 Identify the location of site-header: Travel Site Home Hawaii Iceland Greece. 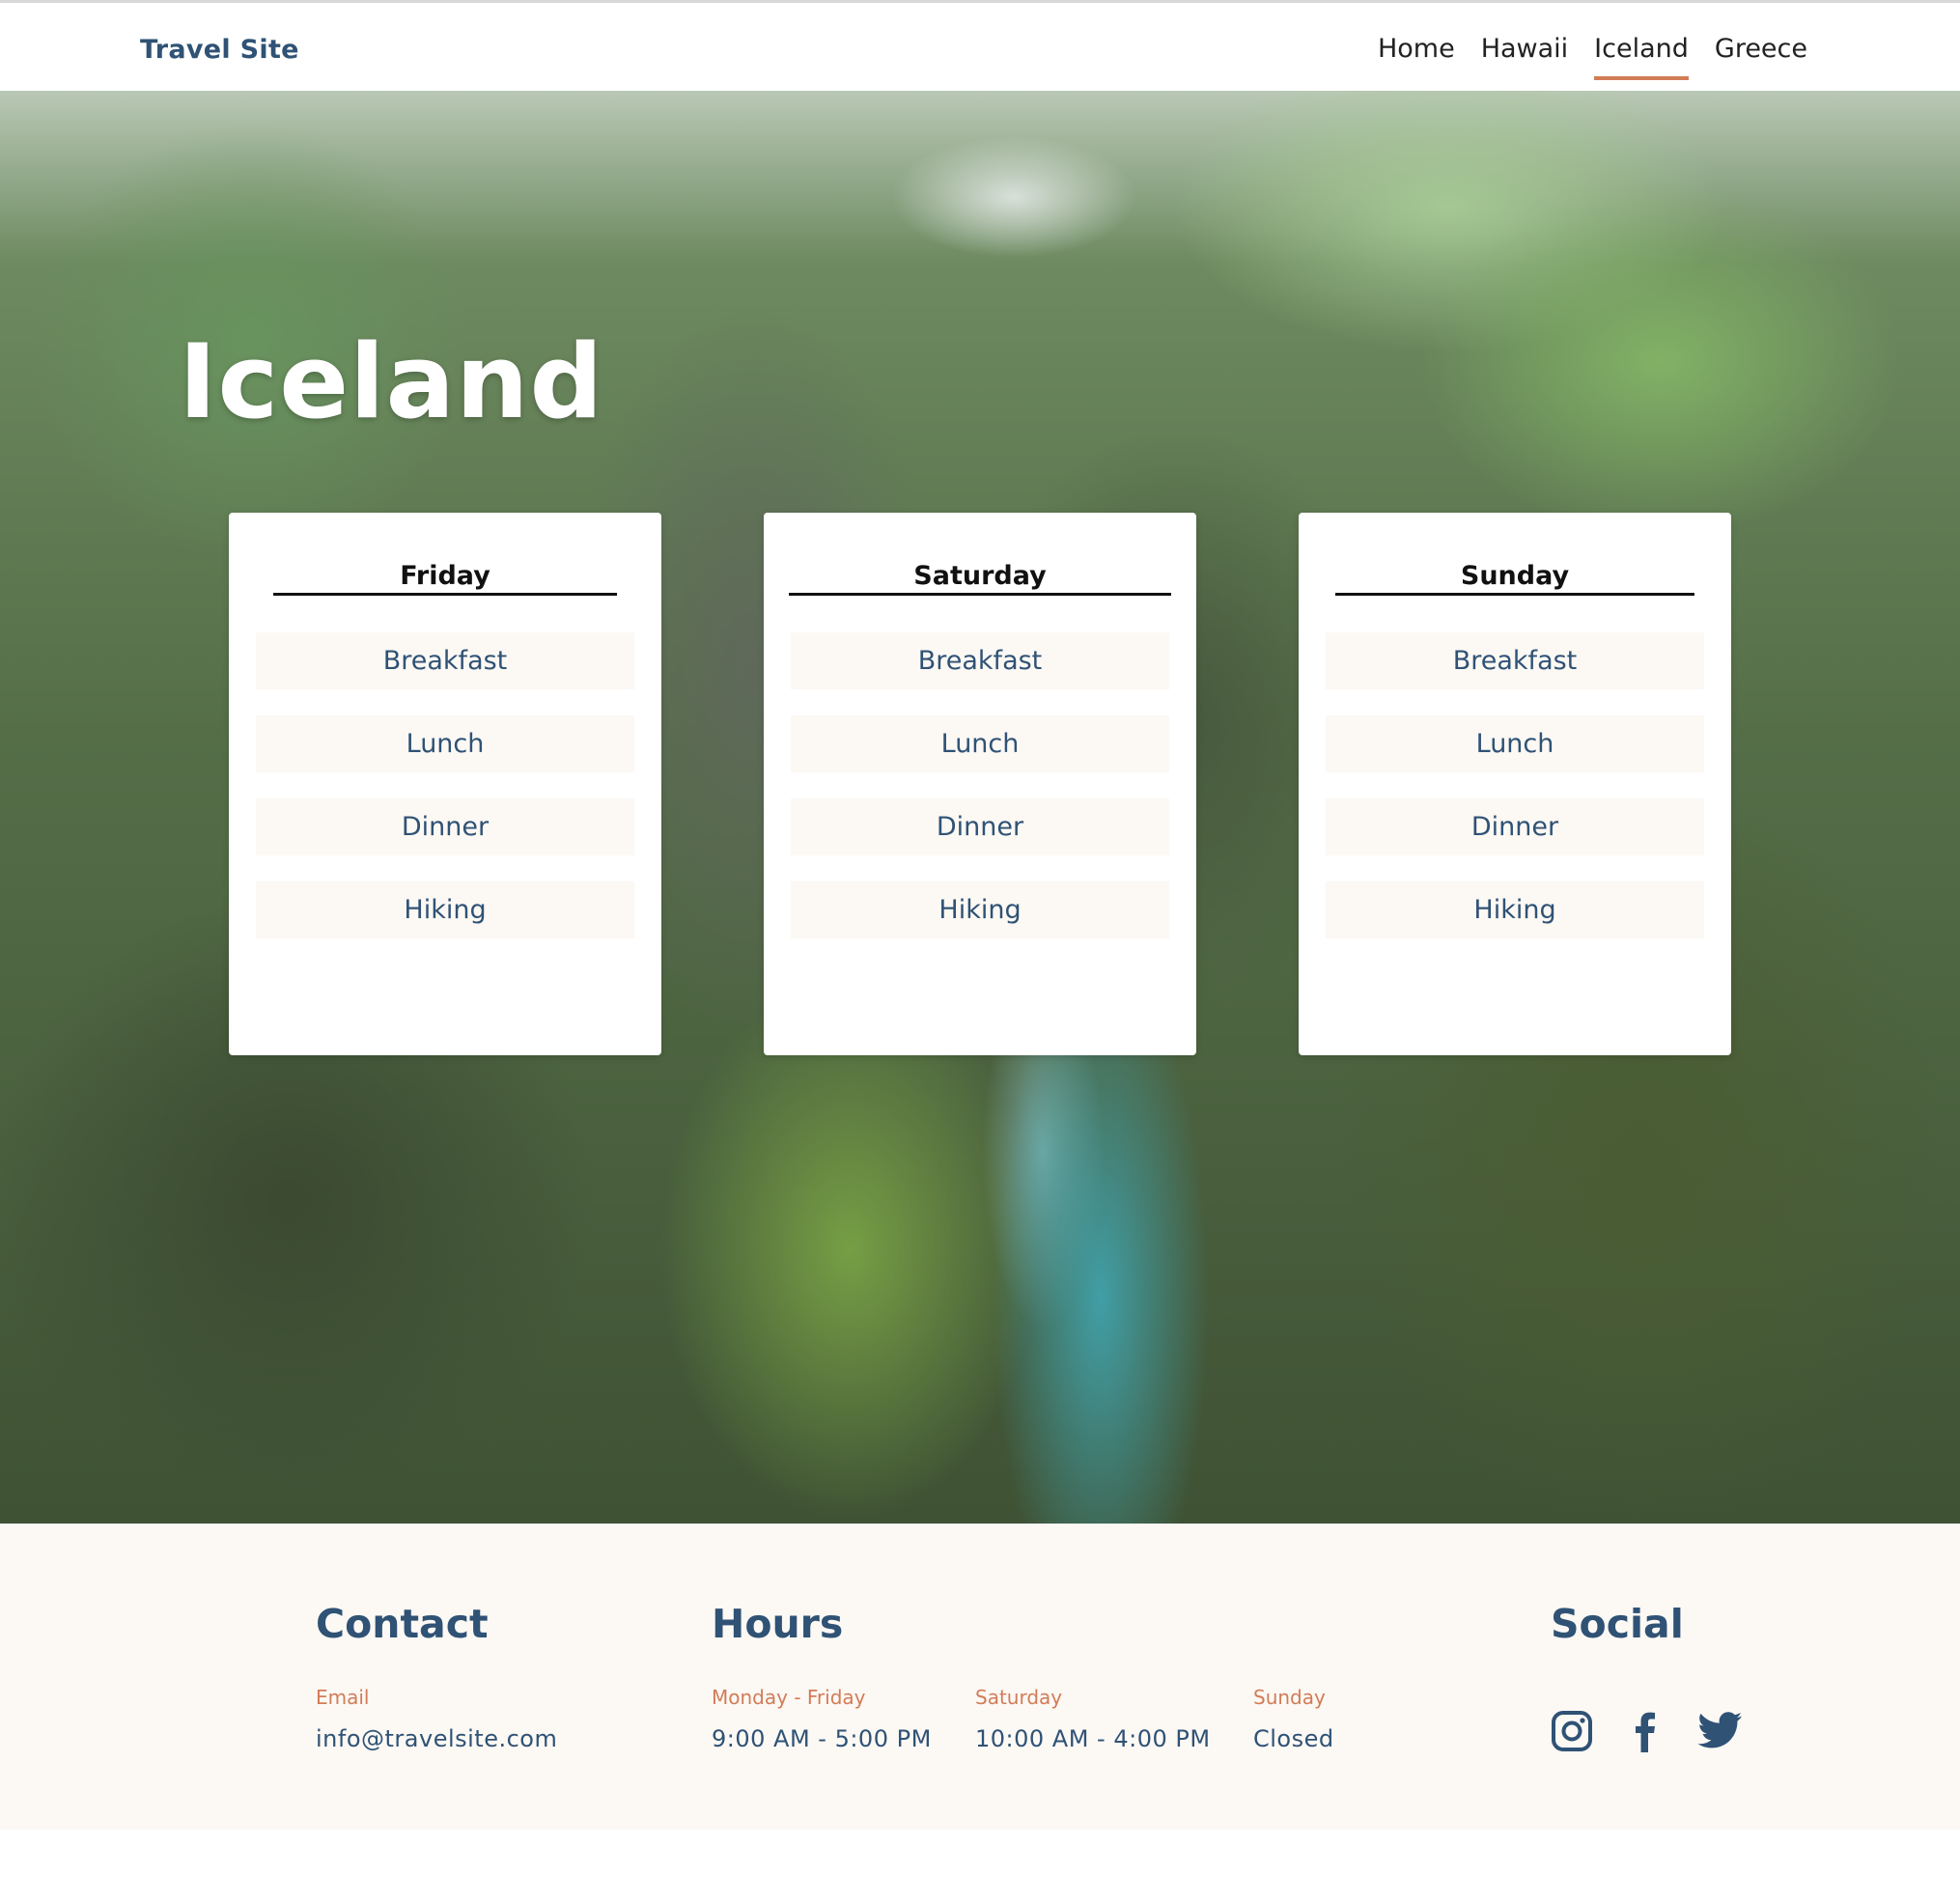
(980, 47).